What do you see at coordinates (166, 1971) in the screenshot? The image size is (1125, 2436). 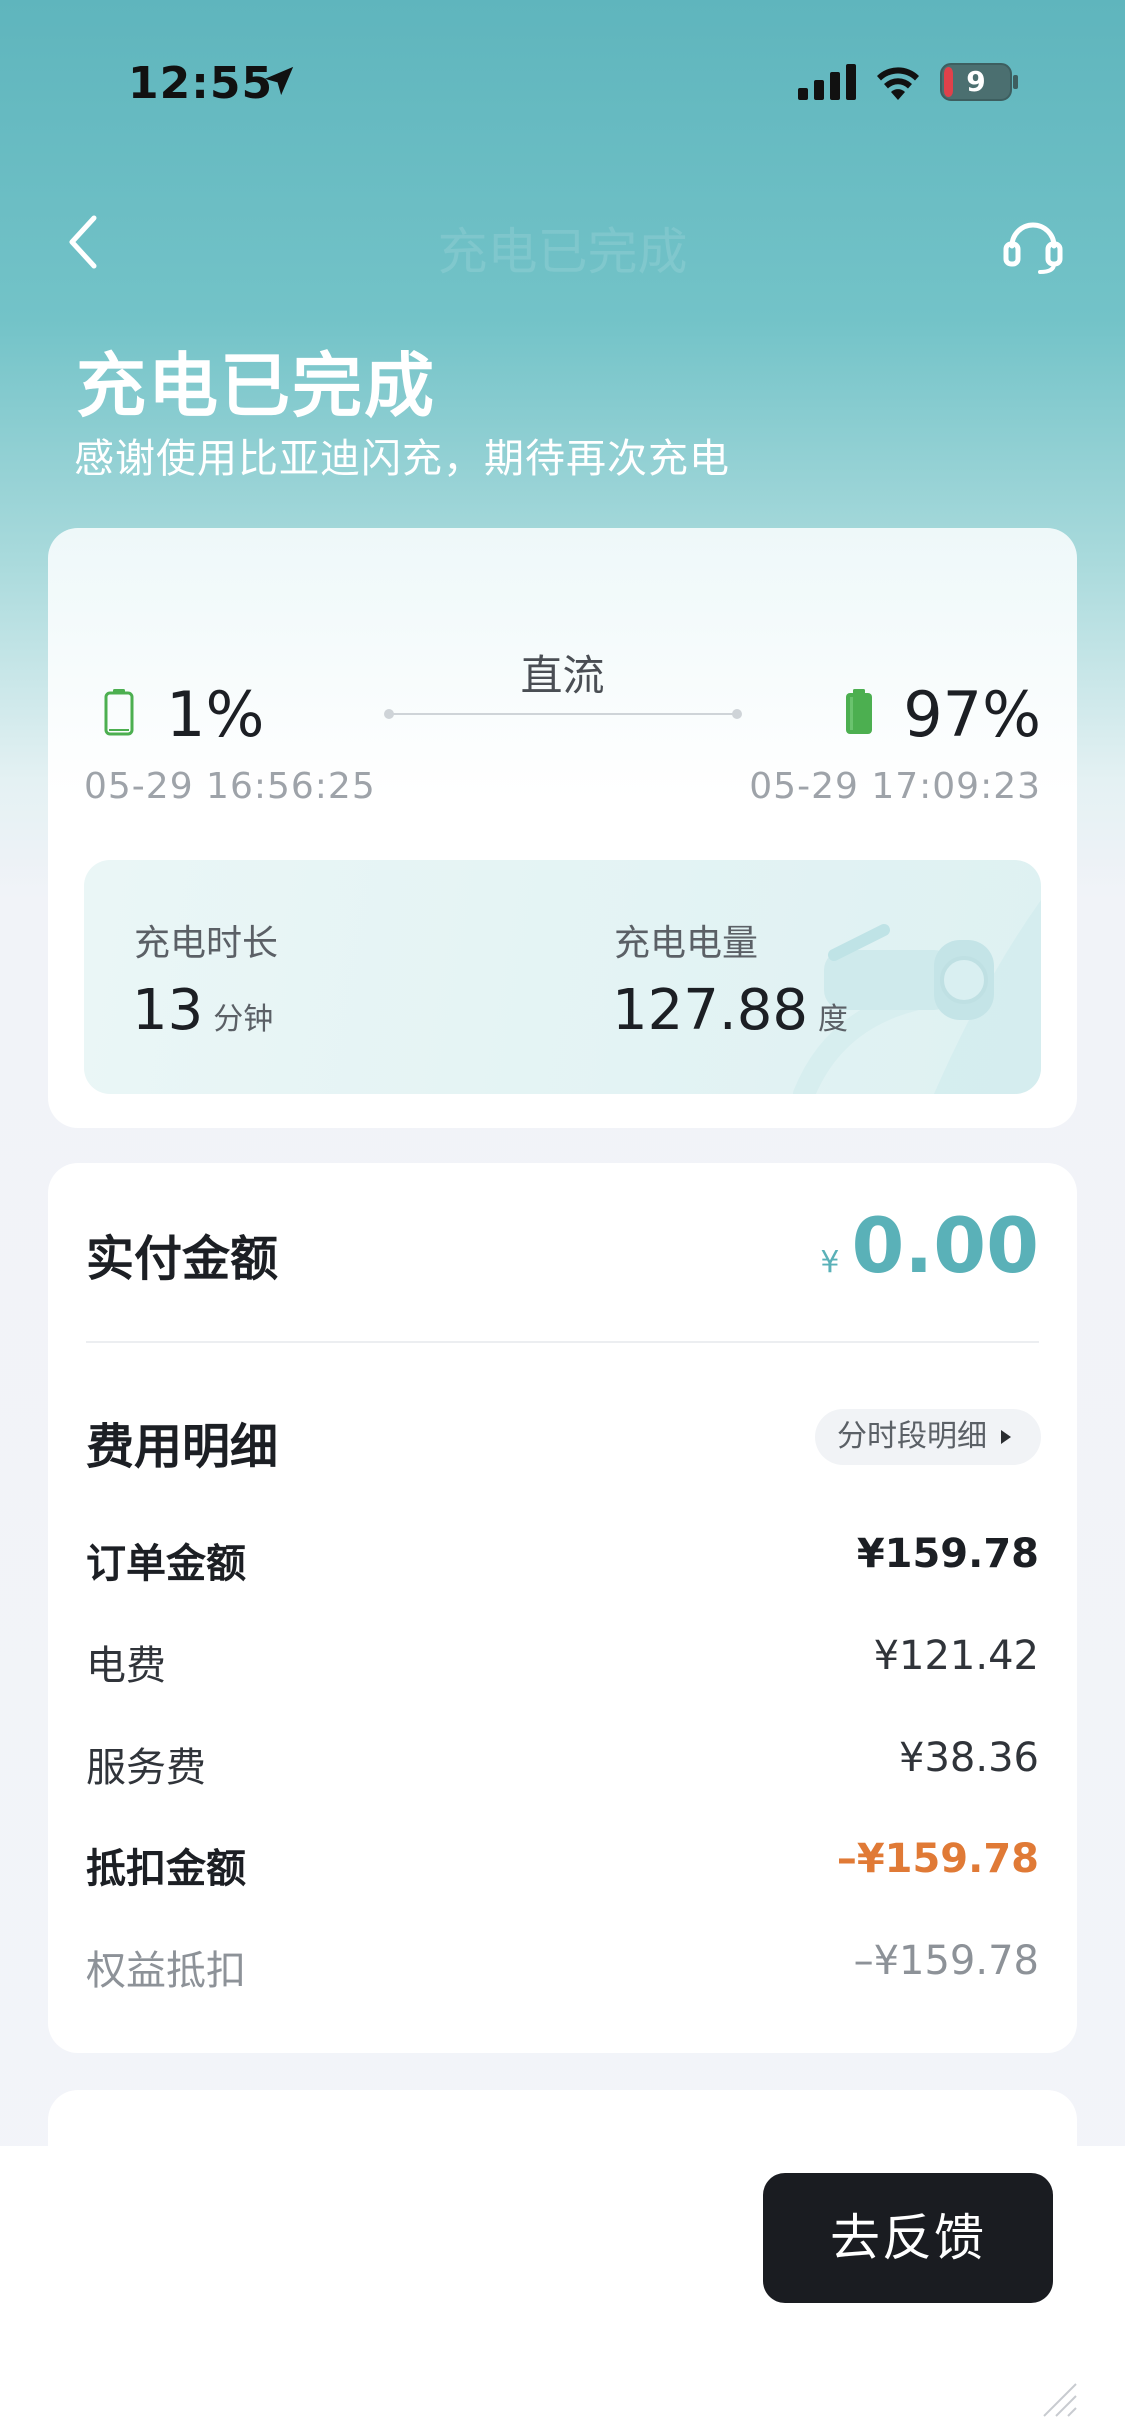 I see `fee-label: 权益抵扣` at bounding box center [166, 1971].